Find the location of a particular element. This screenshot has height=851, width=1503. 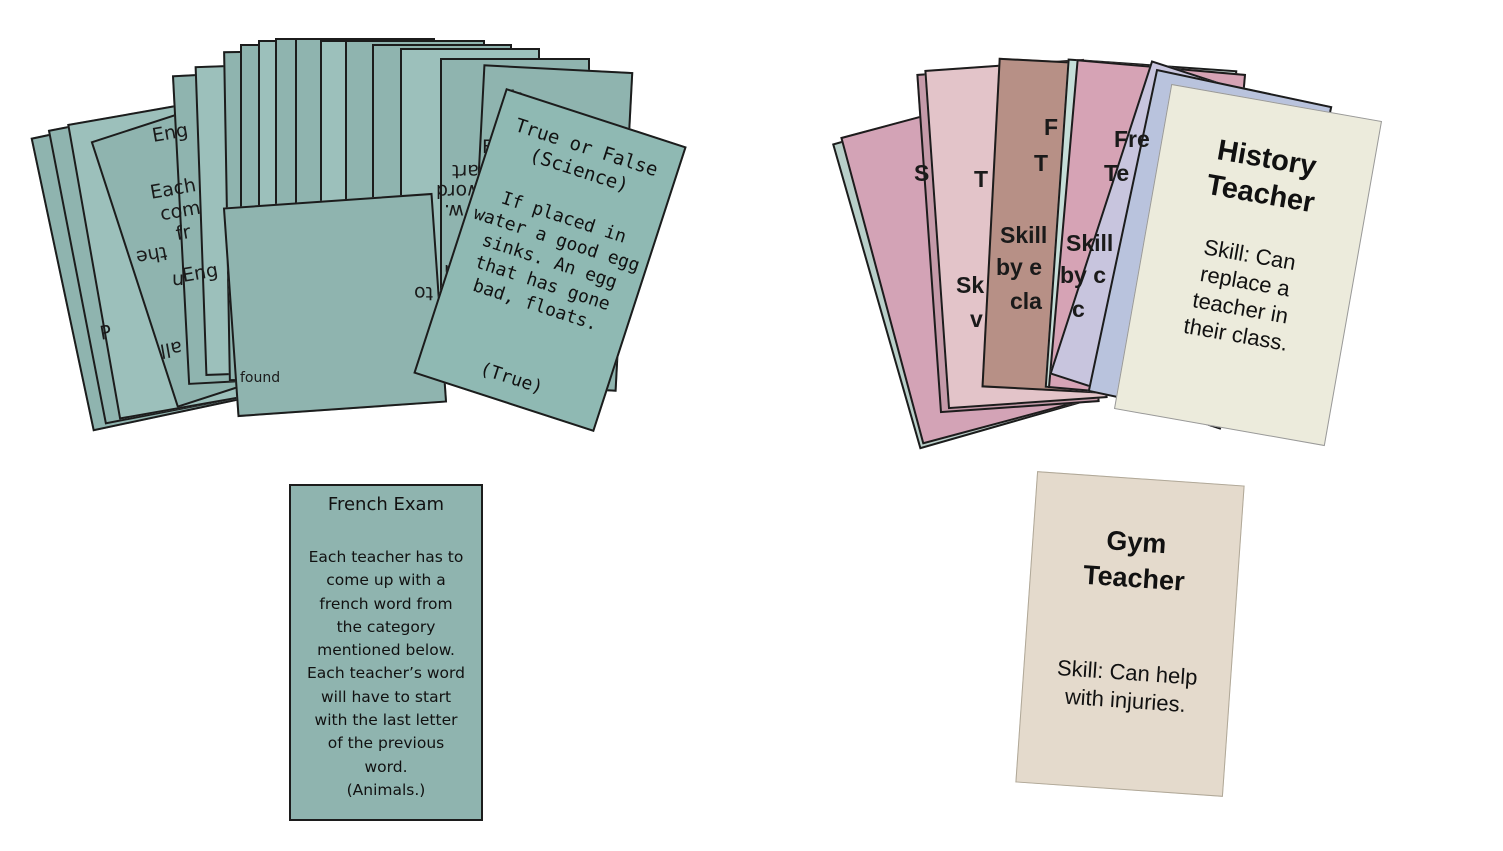

card-peek-text: art is located at coordinates (465, 171).